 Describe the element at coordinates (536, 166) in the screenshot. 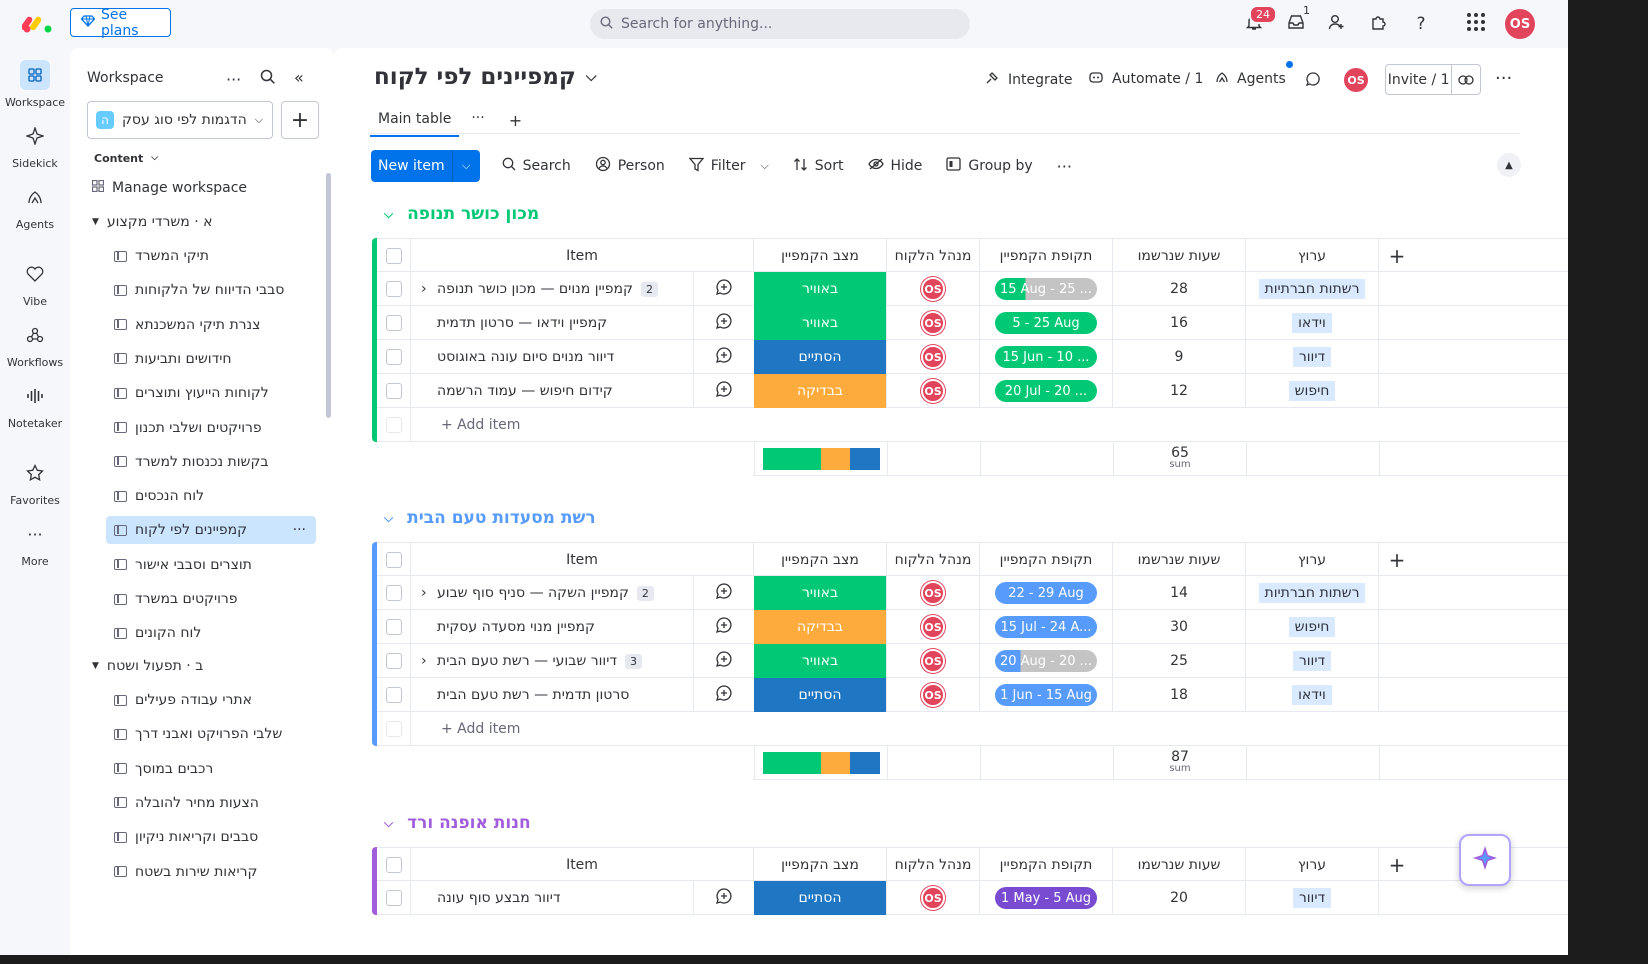

I see `search-board-button: Search` at that location.